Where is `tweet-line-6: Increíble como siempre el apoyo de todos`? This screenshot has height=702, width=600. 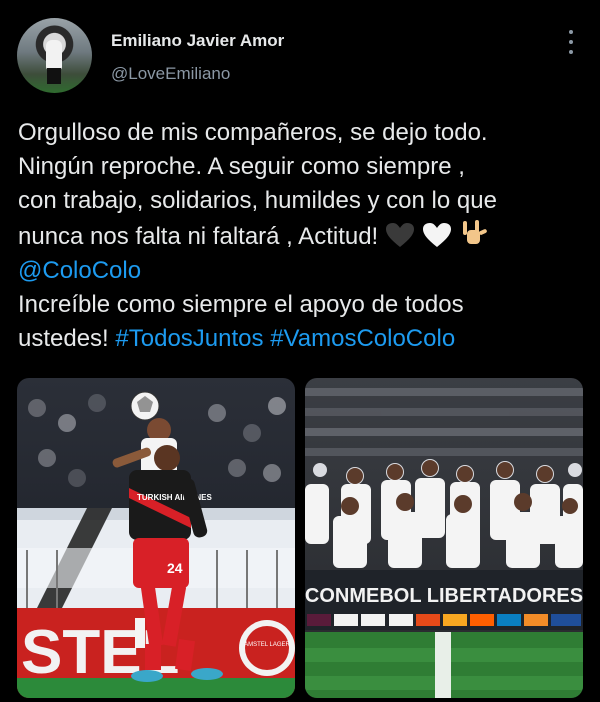
tweet-line-6: Increíble como siempre el apoyo de todos is located at coordinates (241, 304).